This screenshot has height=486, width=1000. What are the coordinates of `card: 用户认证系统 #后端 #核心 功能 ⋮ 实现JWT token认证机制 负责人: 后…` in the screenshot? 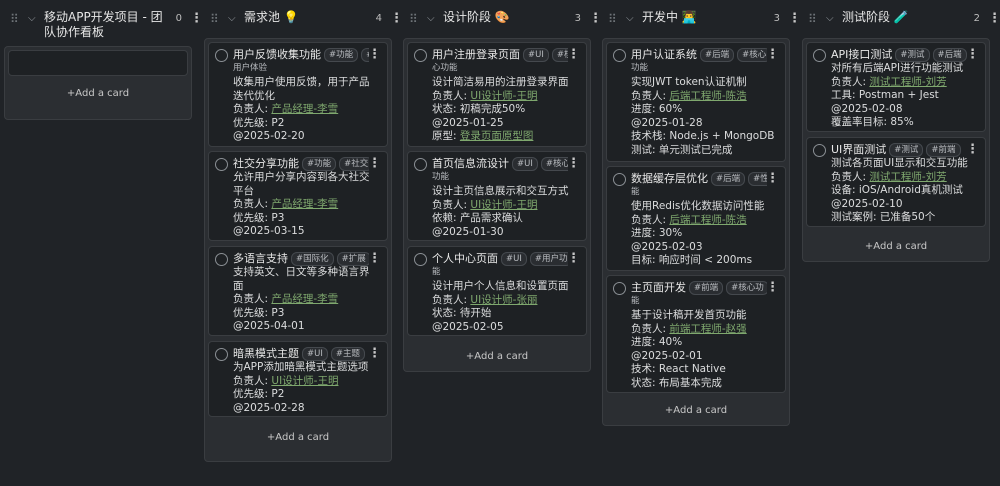 It's located at (696, 102).